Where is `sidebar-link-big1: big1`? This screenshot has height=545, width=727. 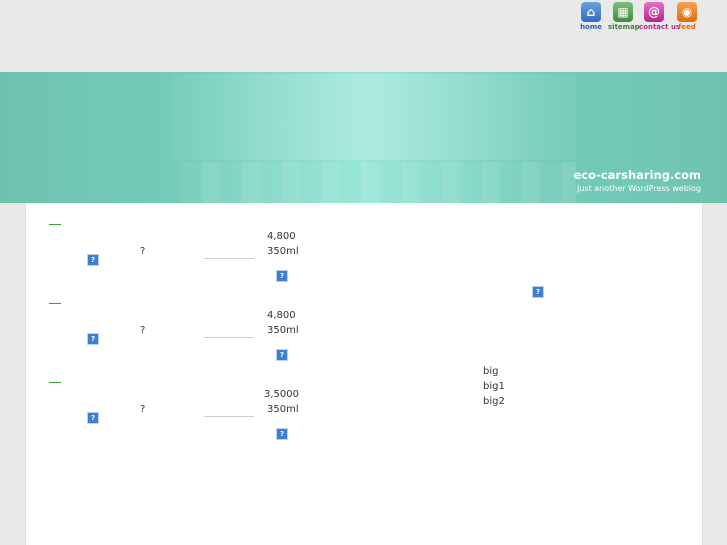
sidebar-link-big1: big1 is located at coordinates (494, 386).